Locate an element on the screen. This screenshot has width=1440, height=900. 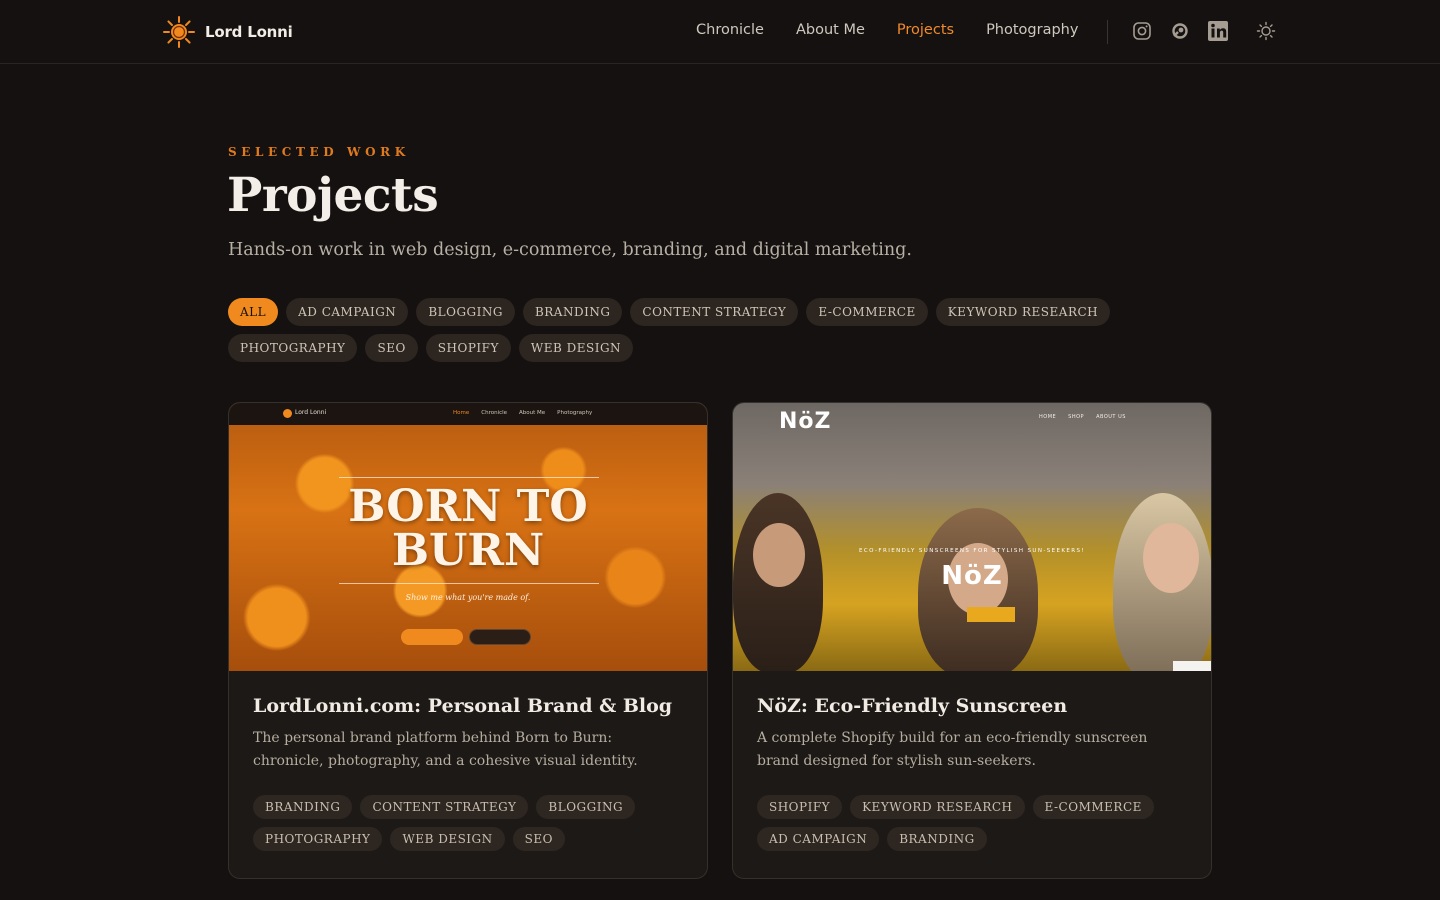
project-tag: E-COMMERCE is located at coordinates (1093, 807).